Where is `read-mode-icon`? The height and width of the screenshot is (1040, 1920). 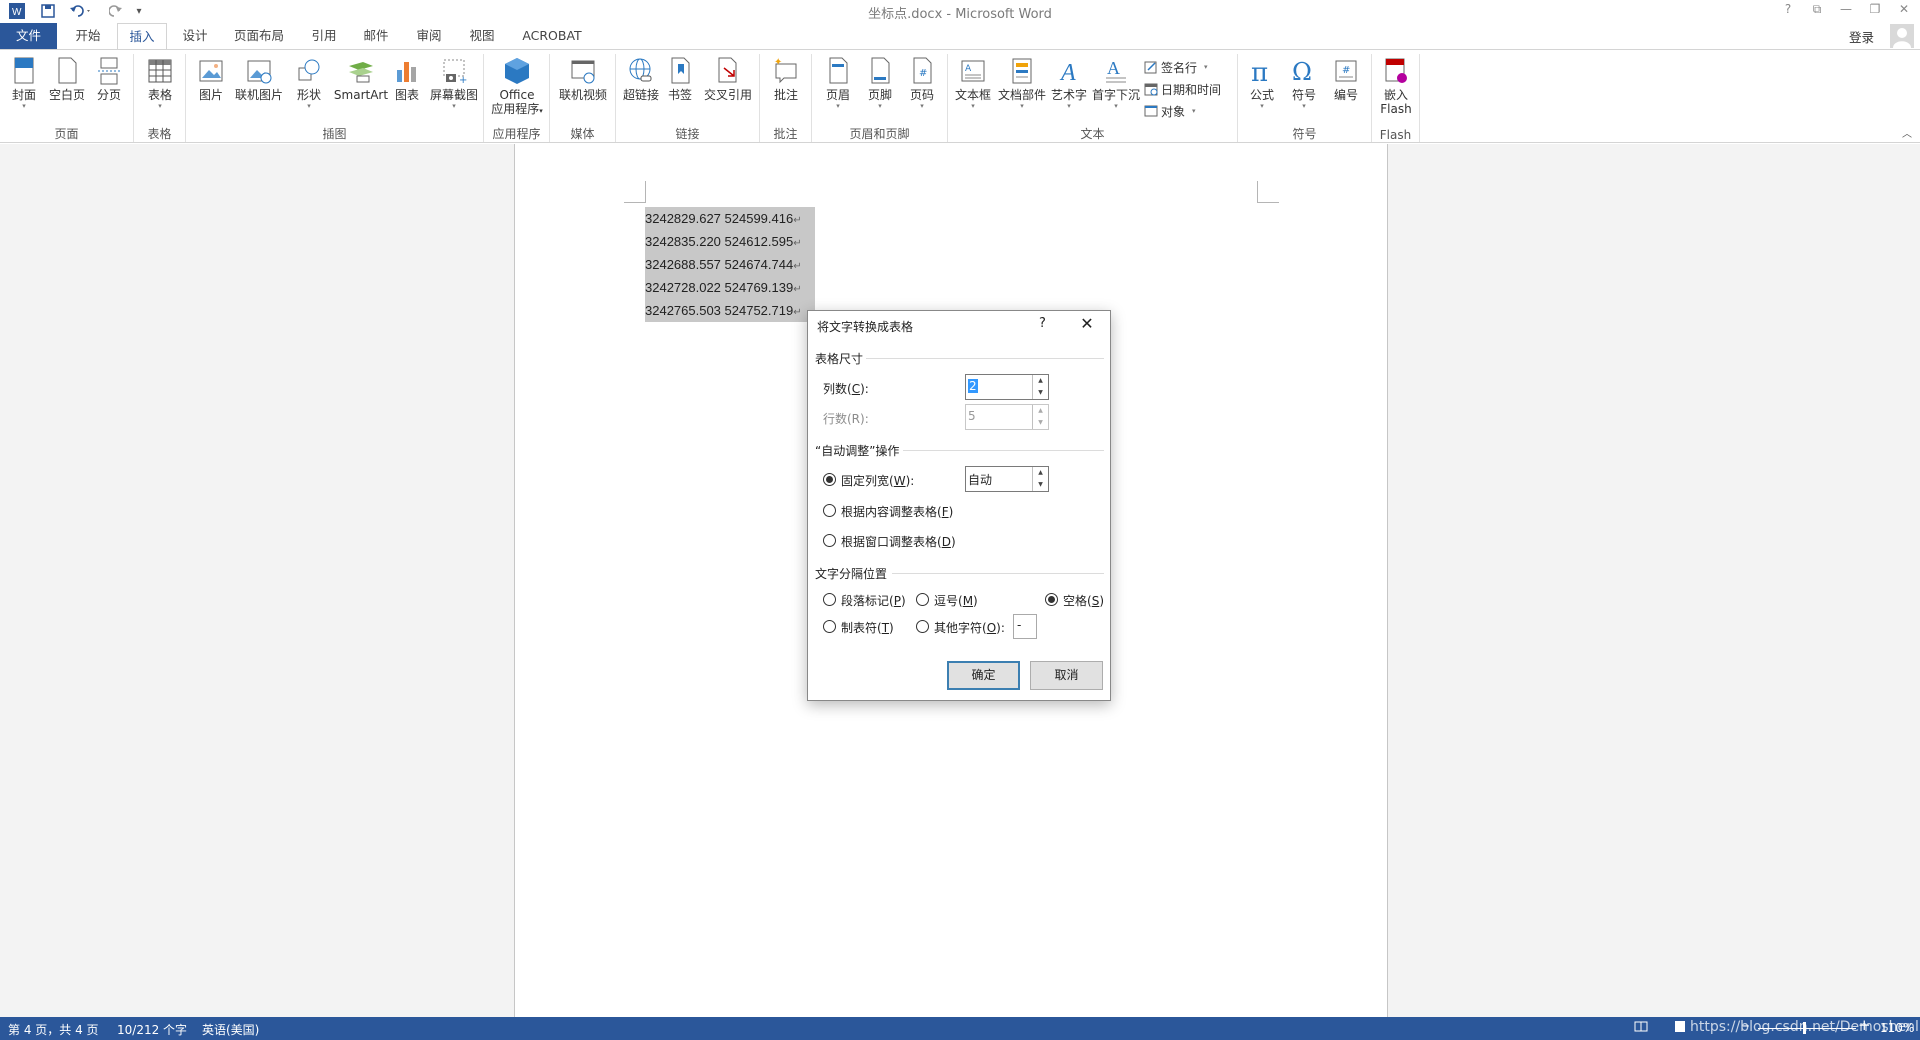
read-mode-icon is located at coordinates (1642, 1028).